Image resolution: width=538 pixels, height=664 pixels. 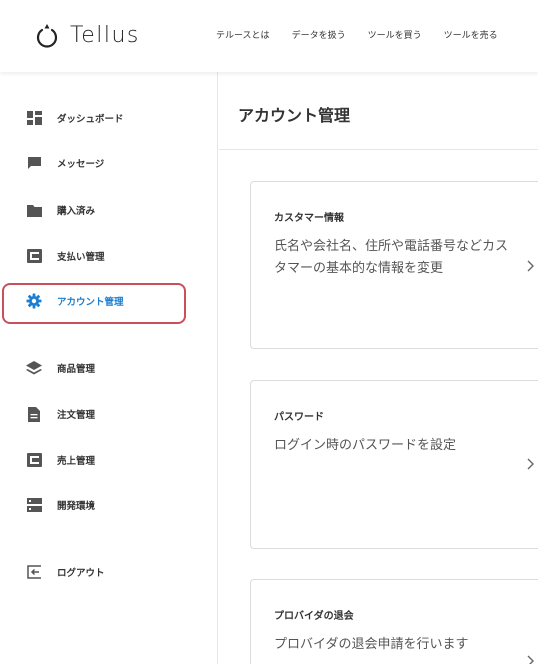 I want to click on sidebar-item-label: 購入済み, so click(x=76, y=211).